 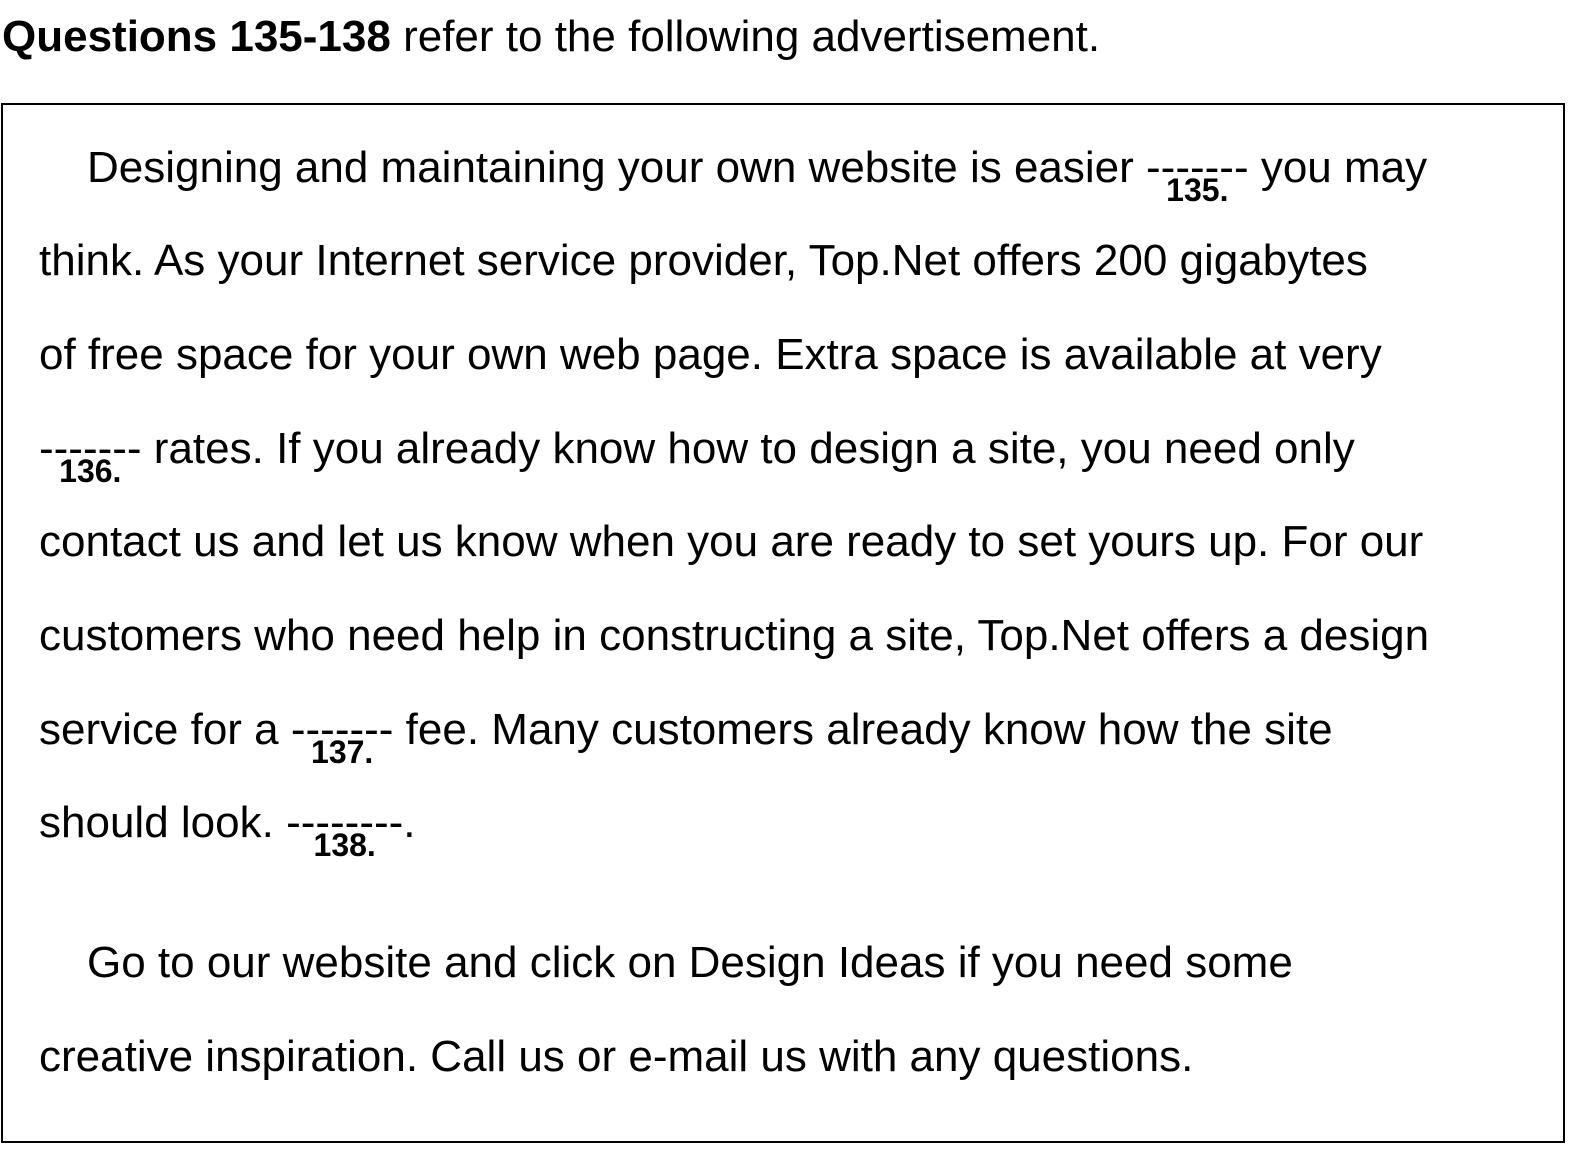 What do you see at coordinates (196, 36) in the screenshot?
I see `questions-range: Questions 135-138` at bounding box center [196, 36].